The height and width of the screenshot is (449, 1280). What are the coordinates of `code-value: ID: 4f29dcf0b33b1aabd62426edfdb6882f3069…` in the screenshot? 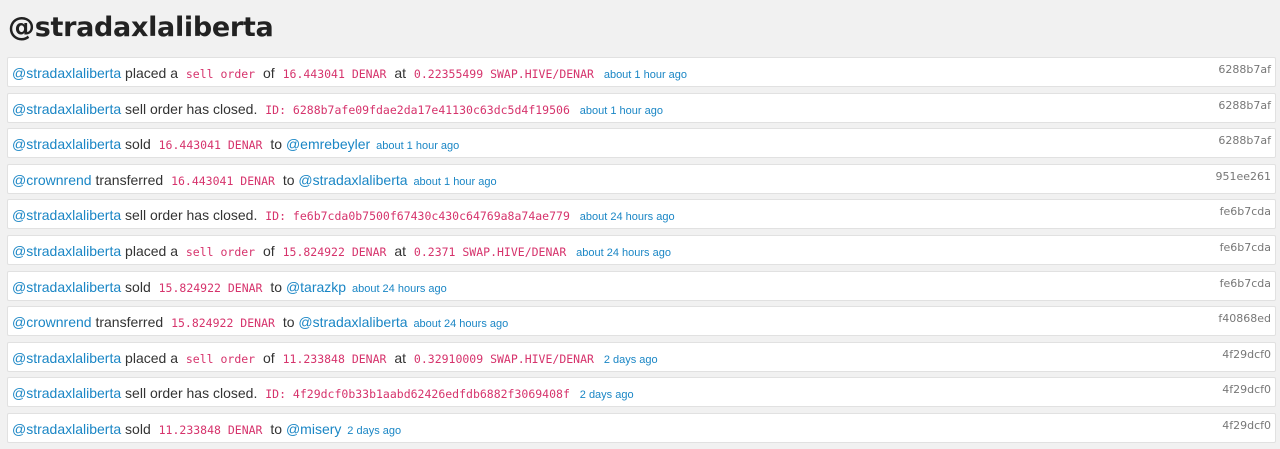 It's located at (417, 394).